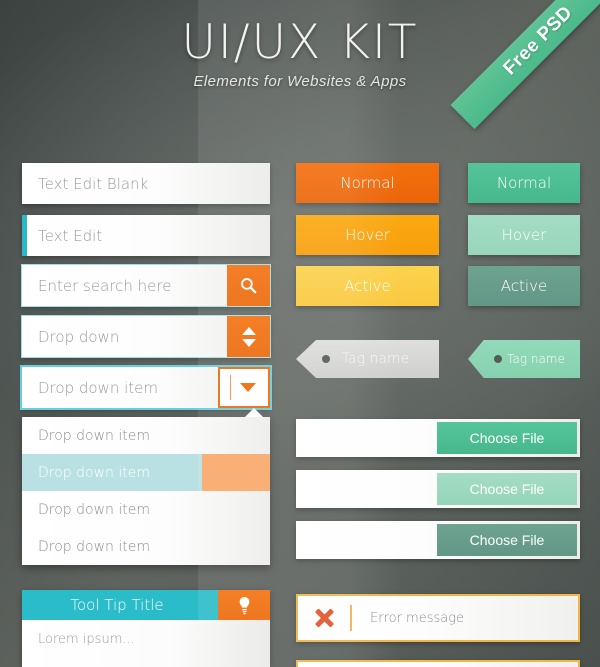 This screenshot has width=600, height=667. I want to click on tag-green: Tag name, so click(524, 359).